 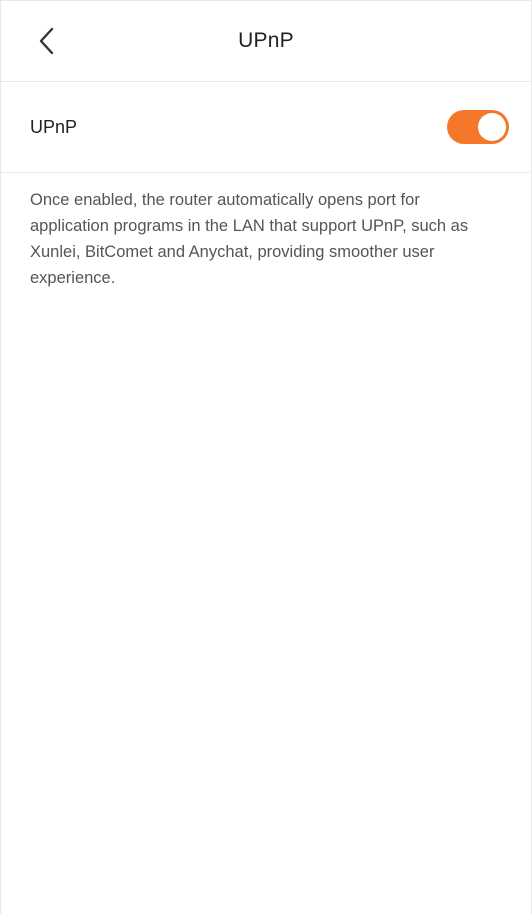 I want to click on page-title: UPnP, so click(x=266, y=40).